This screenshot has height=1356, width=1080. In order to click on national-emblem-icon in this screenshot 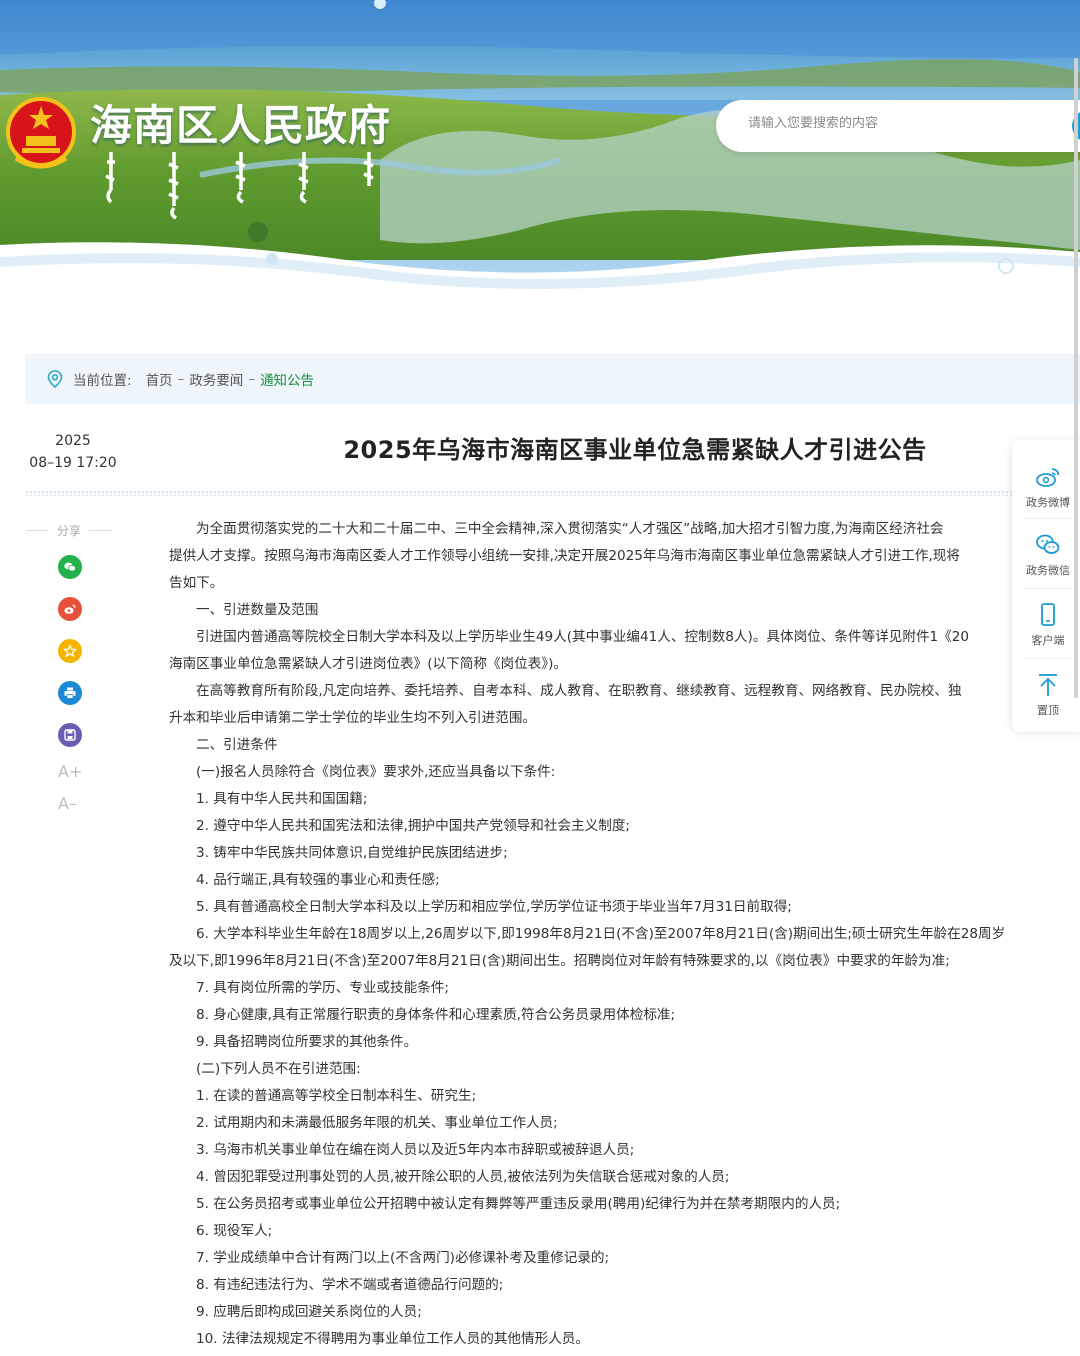, I will do `click(41, 133)`.